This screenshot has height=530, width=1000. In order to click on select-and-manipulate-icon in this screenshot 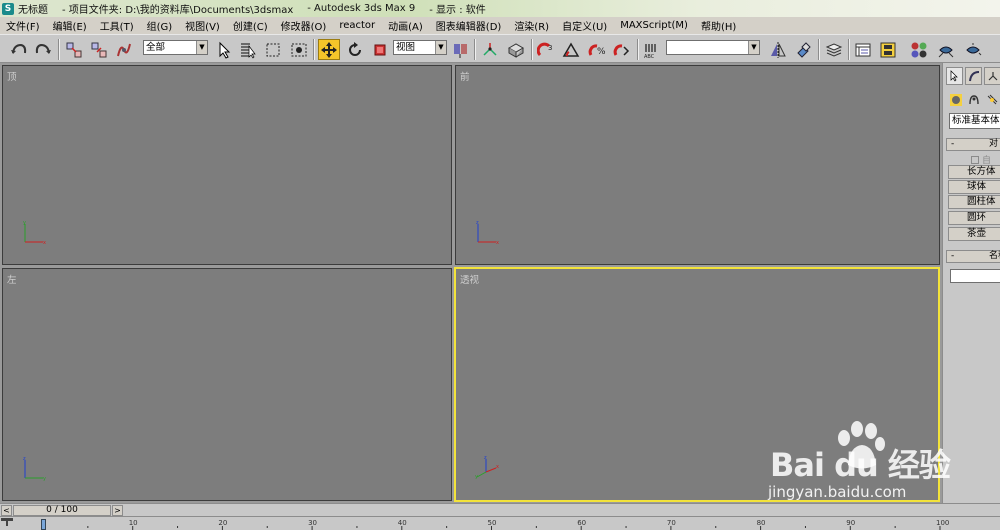, I will do `click(490, 49)`.